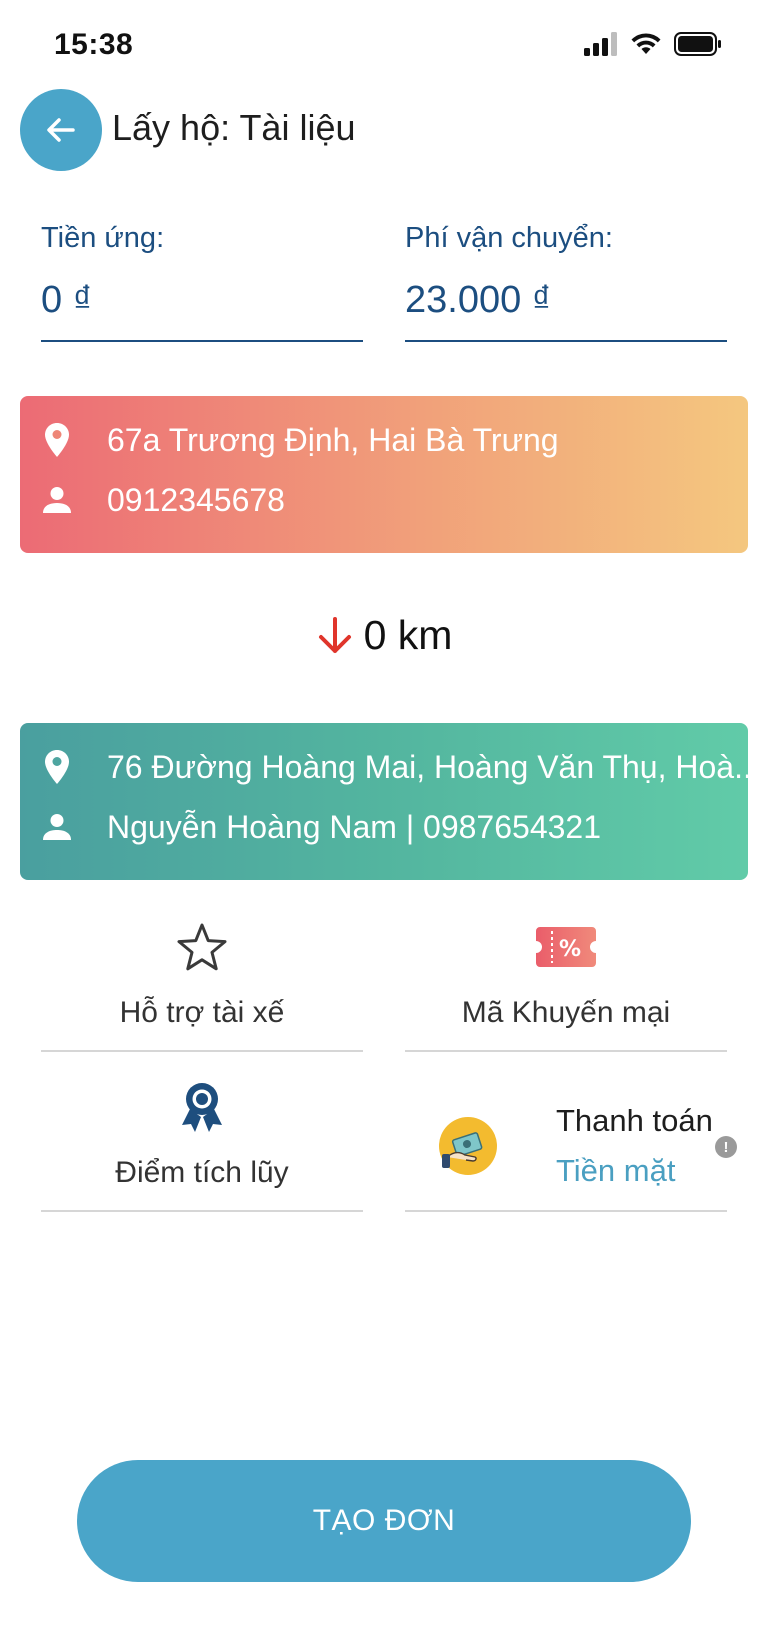 This screenshot has height=1632, width=768. What do you see at coordinates (726, 1147) in the screenshot?
I see `info-icon: !` at bounding box center [726, 1147].